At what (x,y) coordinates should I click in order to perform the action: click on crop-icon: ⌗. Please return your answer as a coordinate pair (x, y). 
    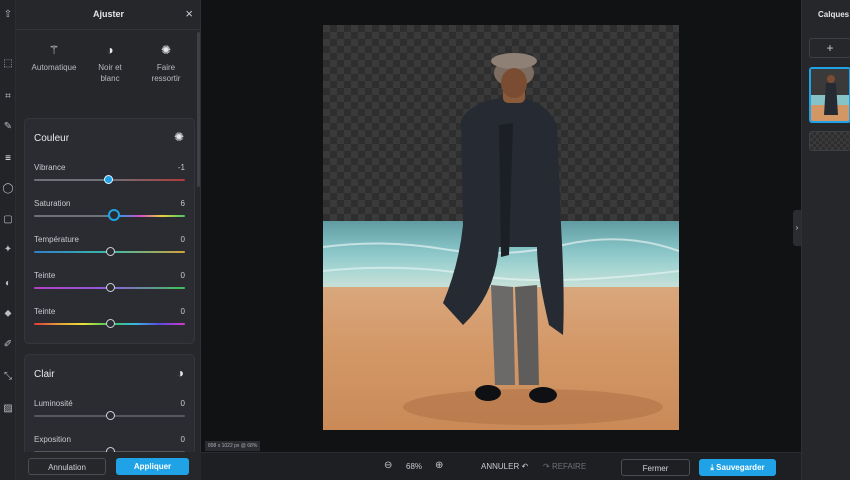
    Looking at the image, I should click on (8, 96).